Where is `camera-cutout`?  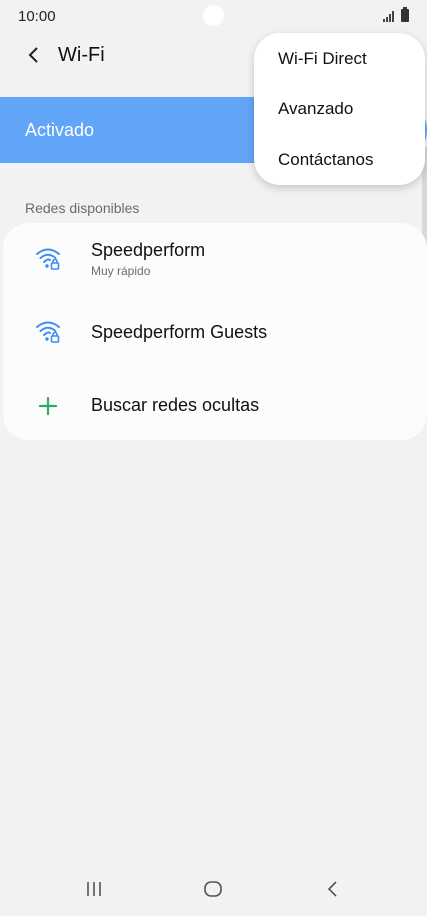 camera-cutout is located at coordinates (213, 15).